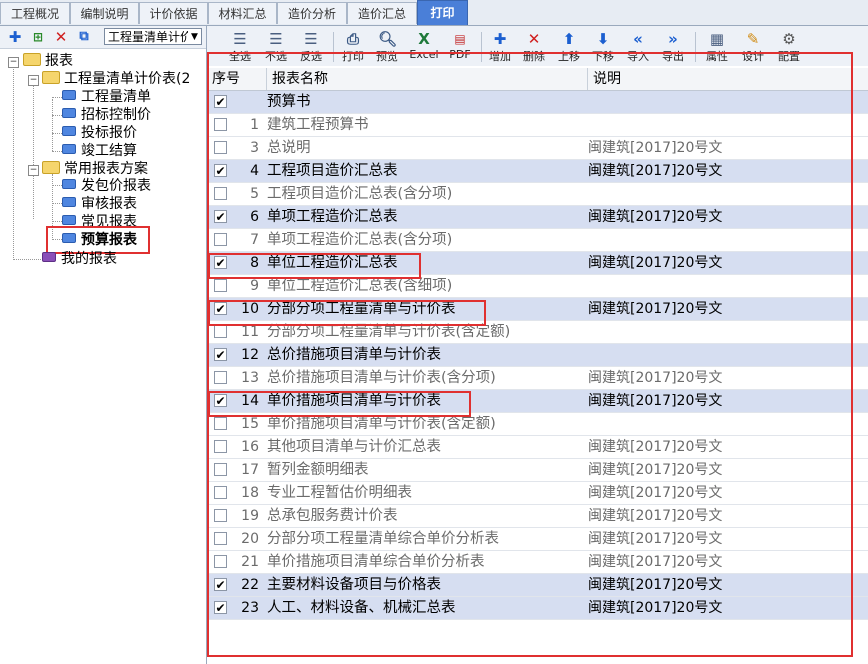 Image resolution: width=868 pixels, height=664 pixels. I want to click on tree-expander-group2: −, so click(33, 170).